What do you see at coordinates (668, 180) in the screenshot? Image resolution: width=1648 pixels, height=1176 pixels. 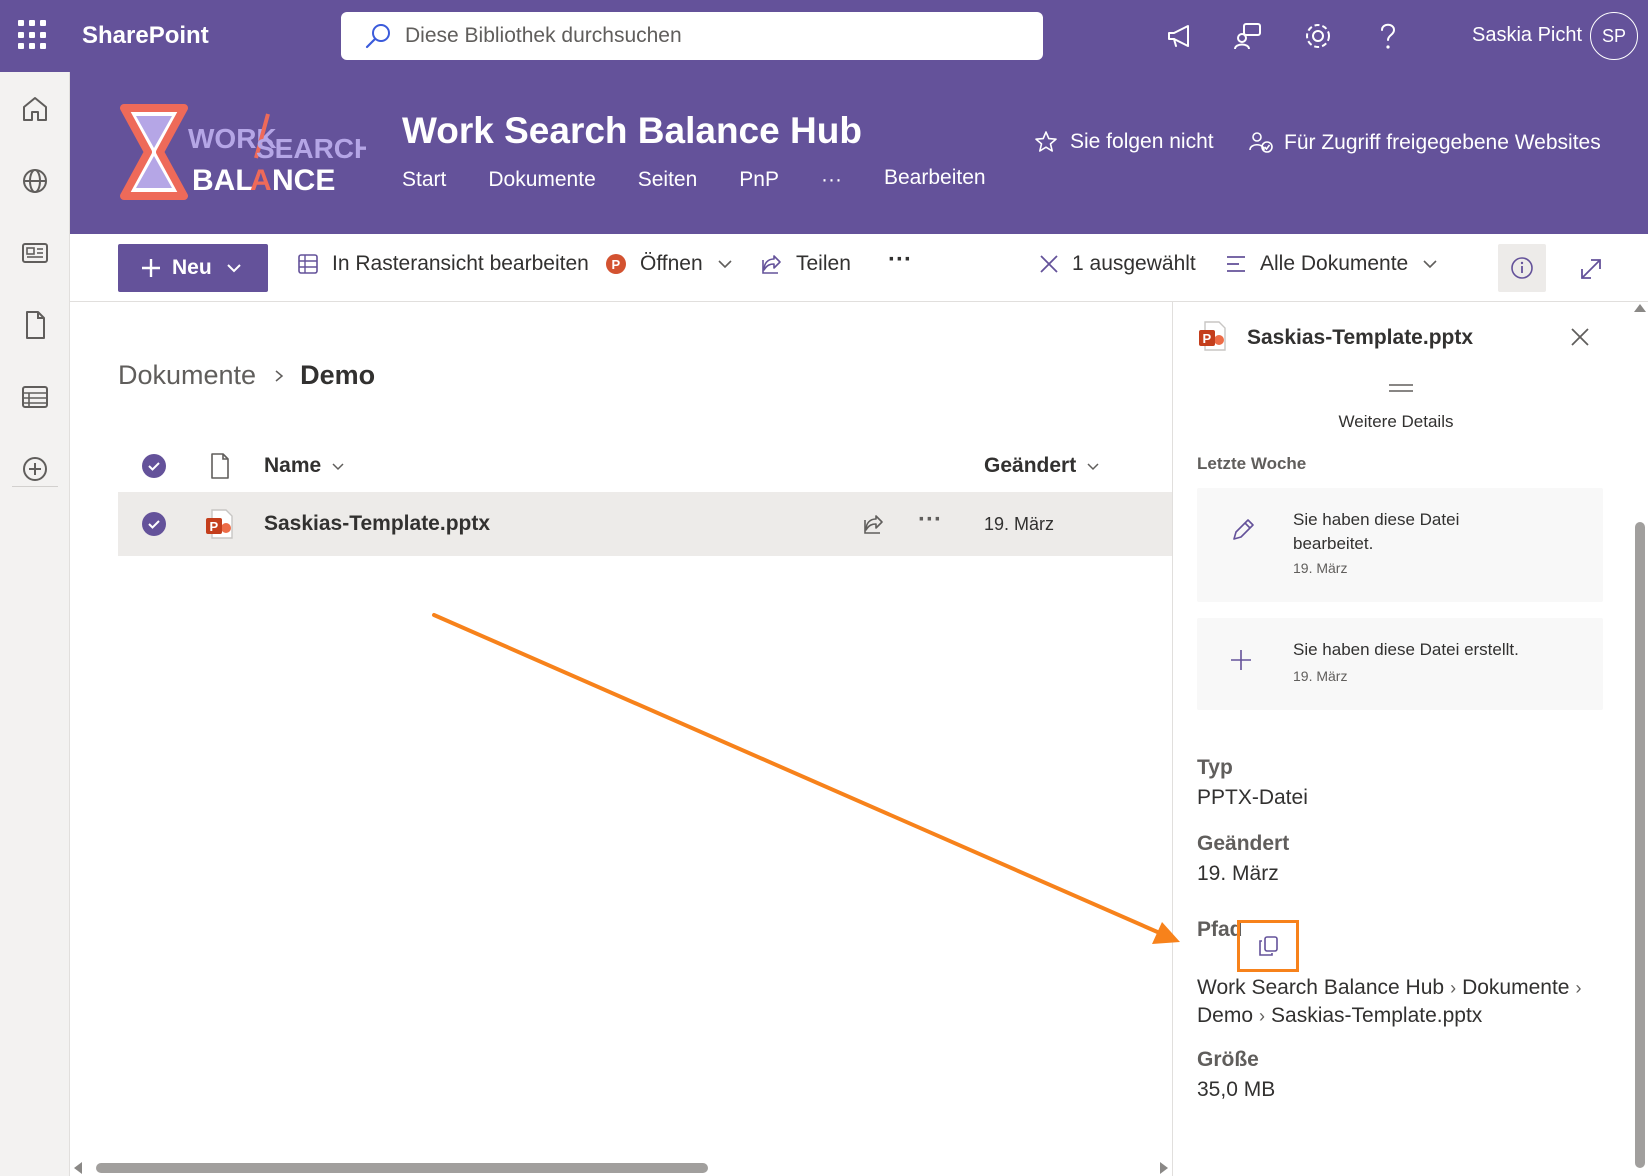 I see `nav-item-seiten: Seiten` at bounding box center [668, 180].